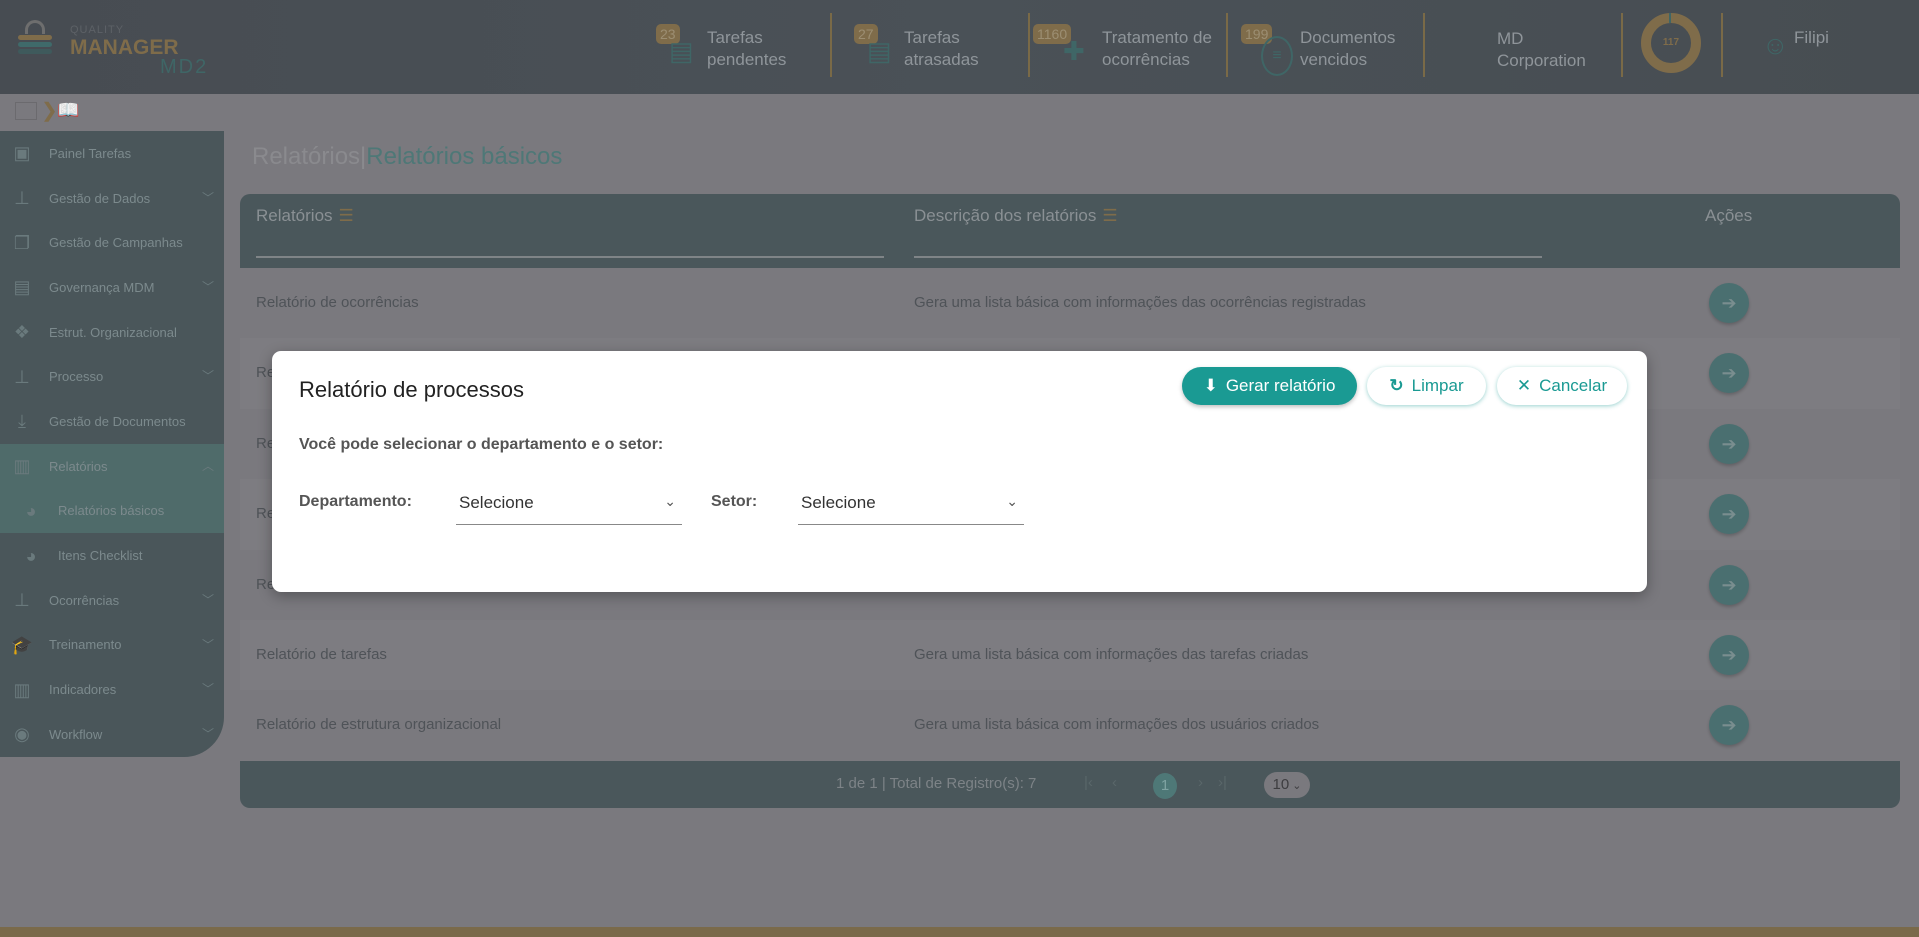  I want to click on logo-text-quality: QUALITY, so click(97, 30).